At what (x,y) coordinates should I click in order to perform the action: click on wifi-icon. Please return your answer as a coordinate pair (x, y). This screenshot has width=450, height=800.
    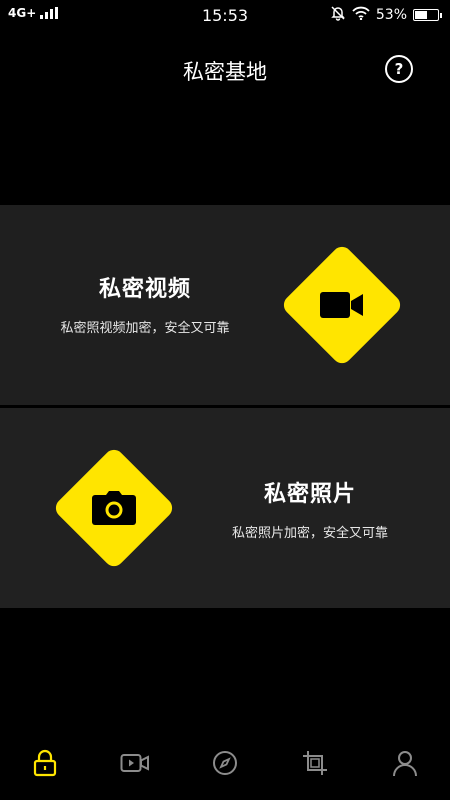
    Looking at the image, I should click on (361, 15).